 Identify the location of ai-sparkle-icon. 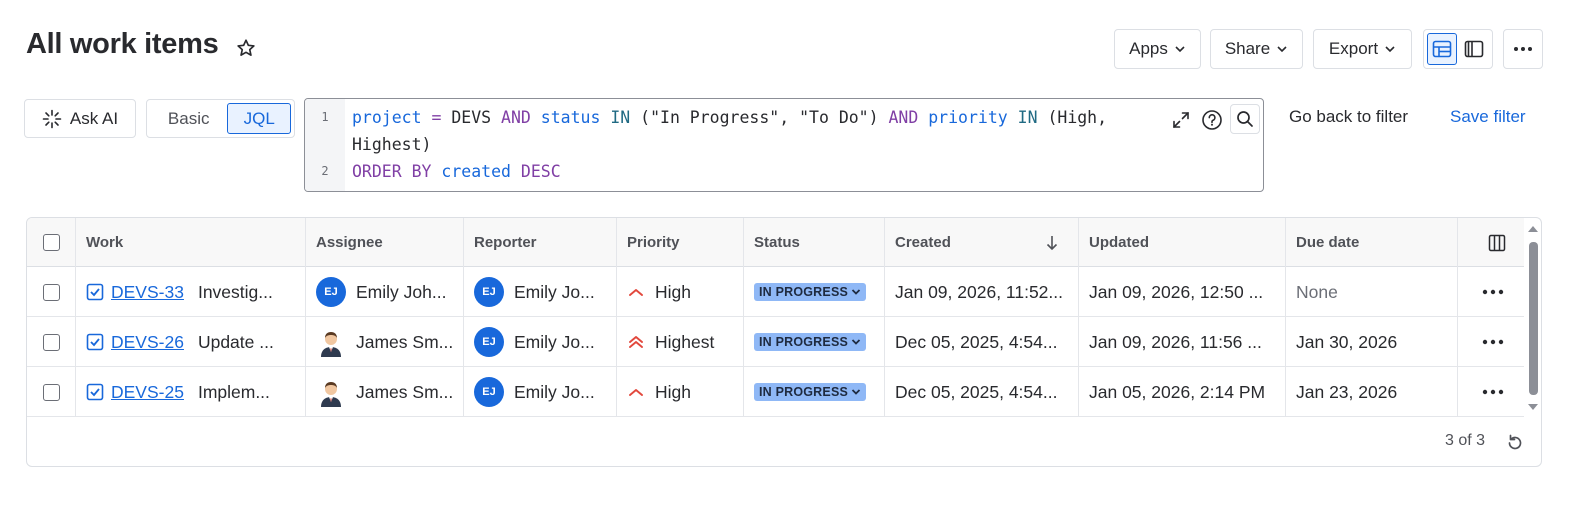
(52, 118).